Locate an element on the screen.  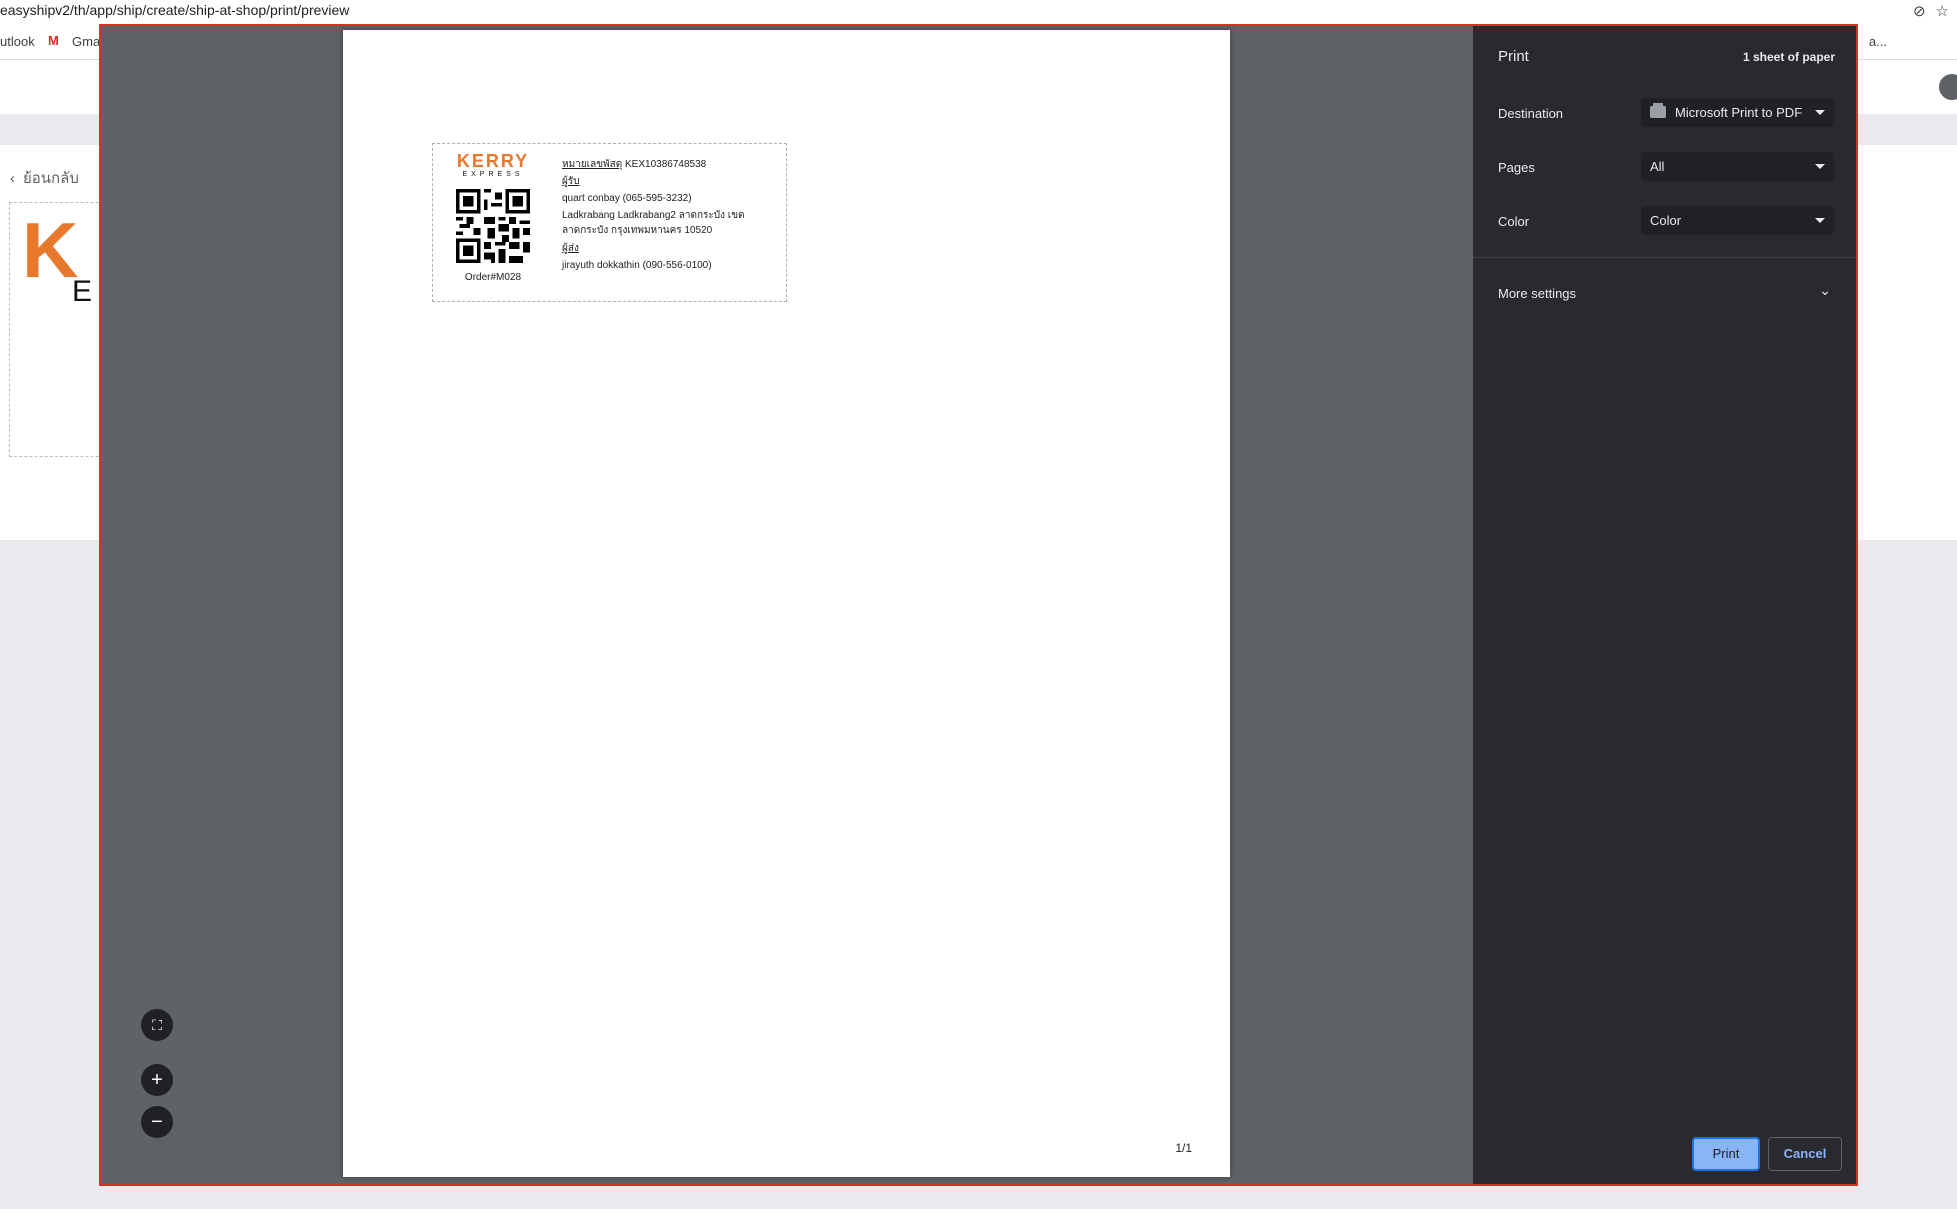
chevron-down-icon: ⌄ is located at coordinates (1825, 290).